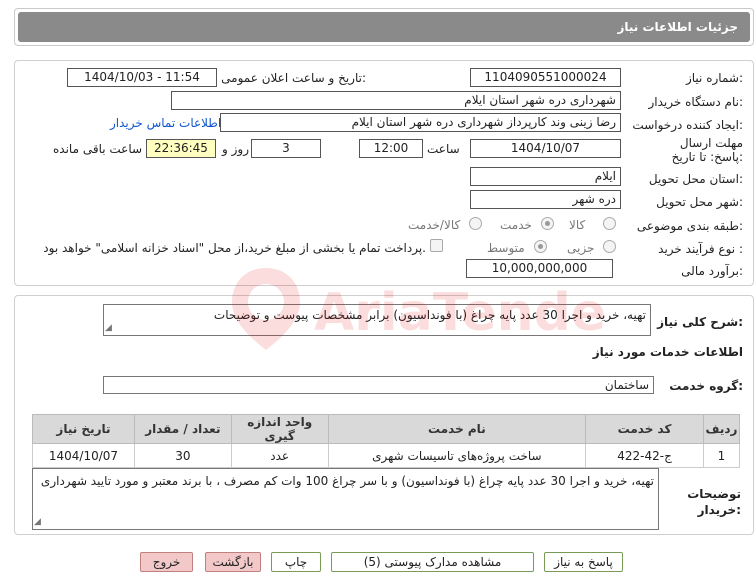  I want to click on col-quantity: تعداد / مقدار, so click(182, 429).